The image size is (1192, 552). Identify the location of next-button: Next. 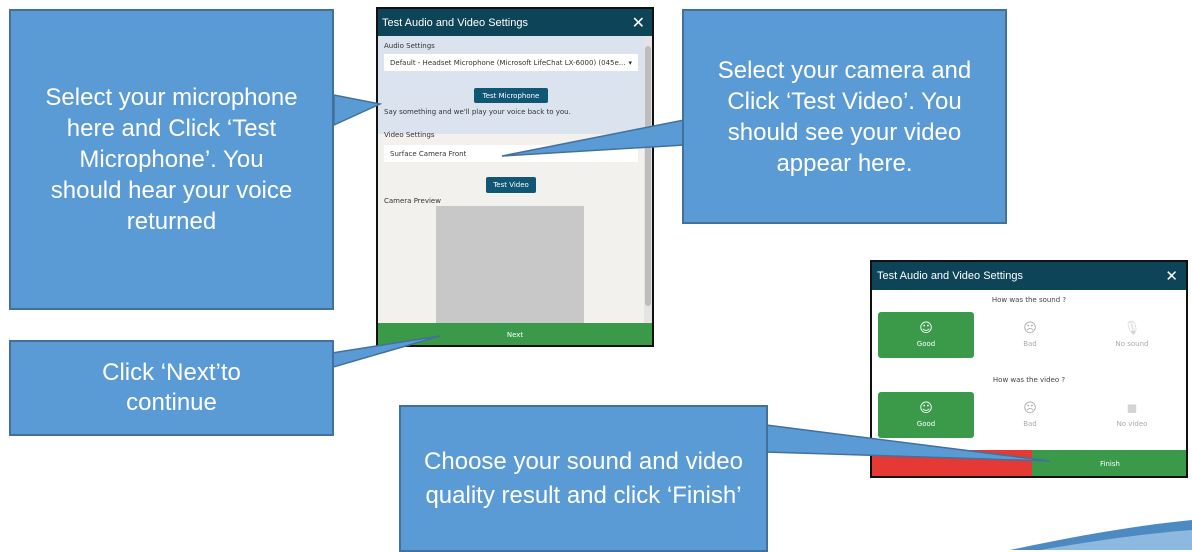
(515, 334).